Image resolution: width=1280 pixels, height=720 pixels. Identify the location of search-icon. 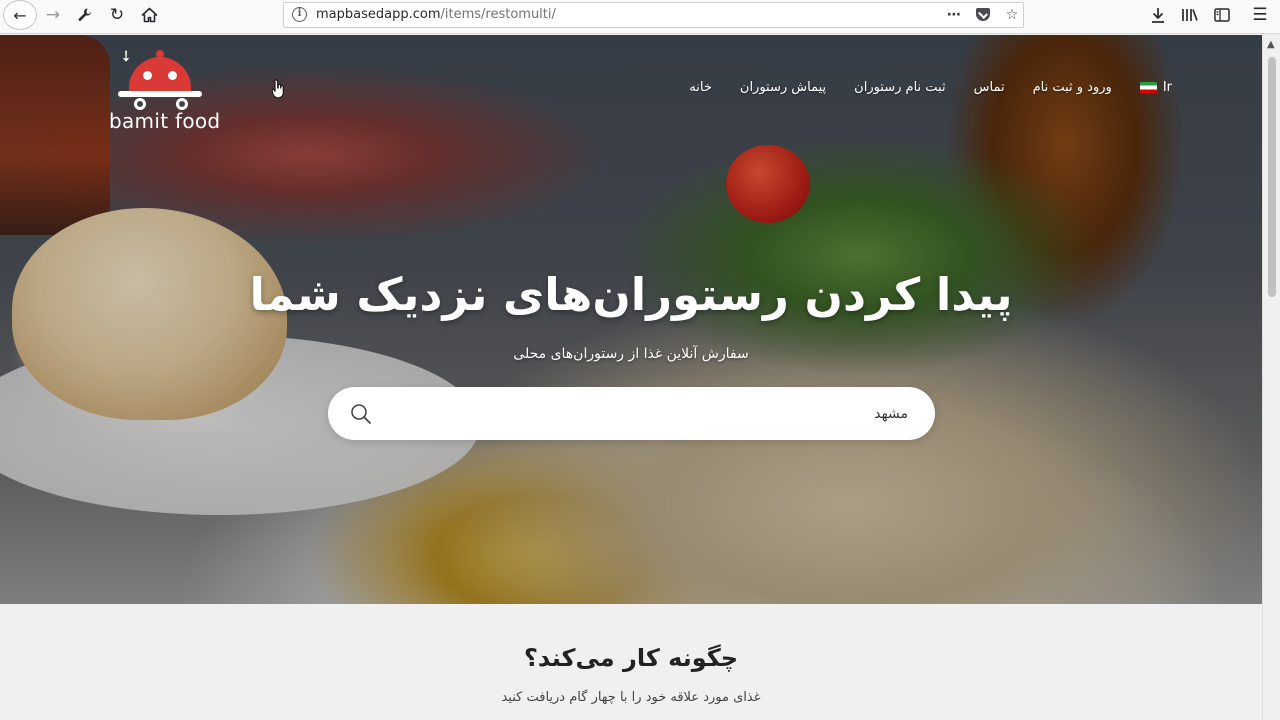
(361, 414).